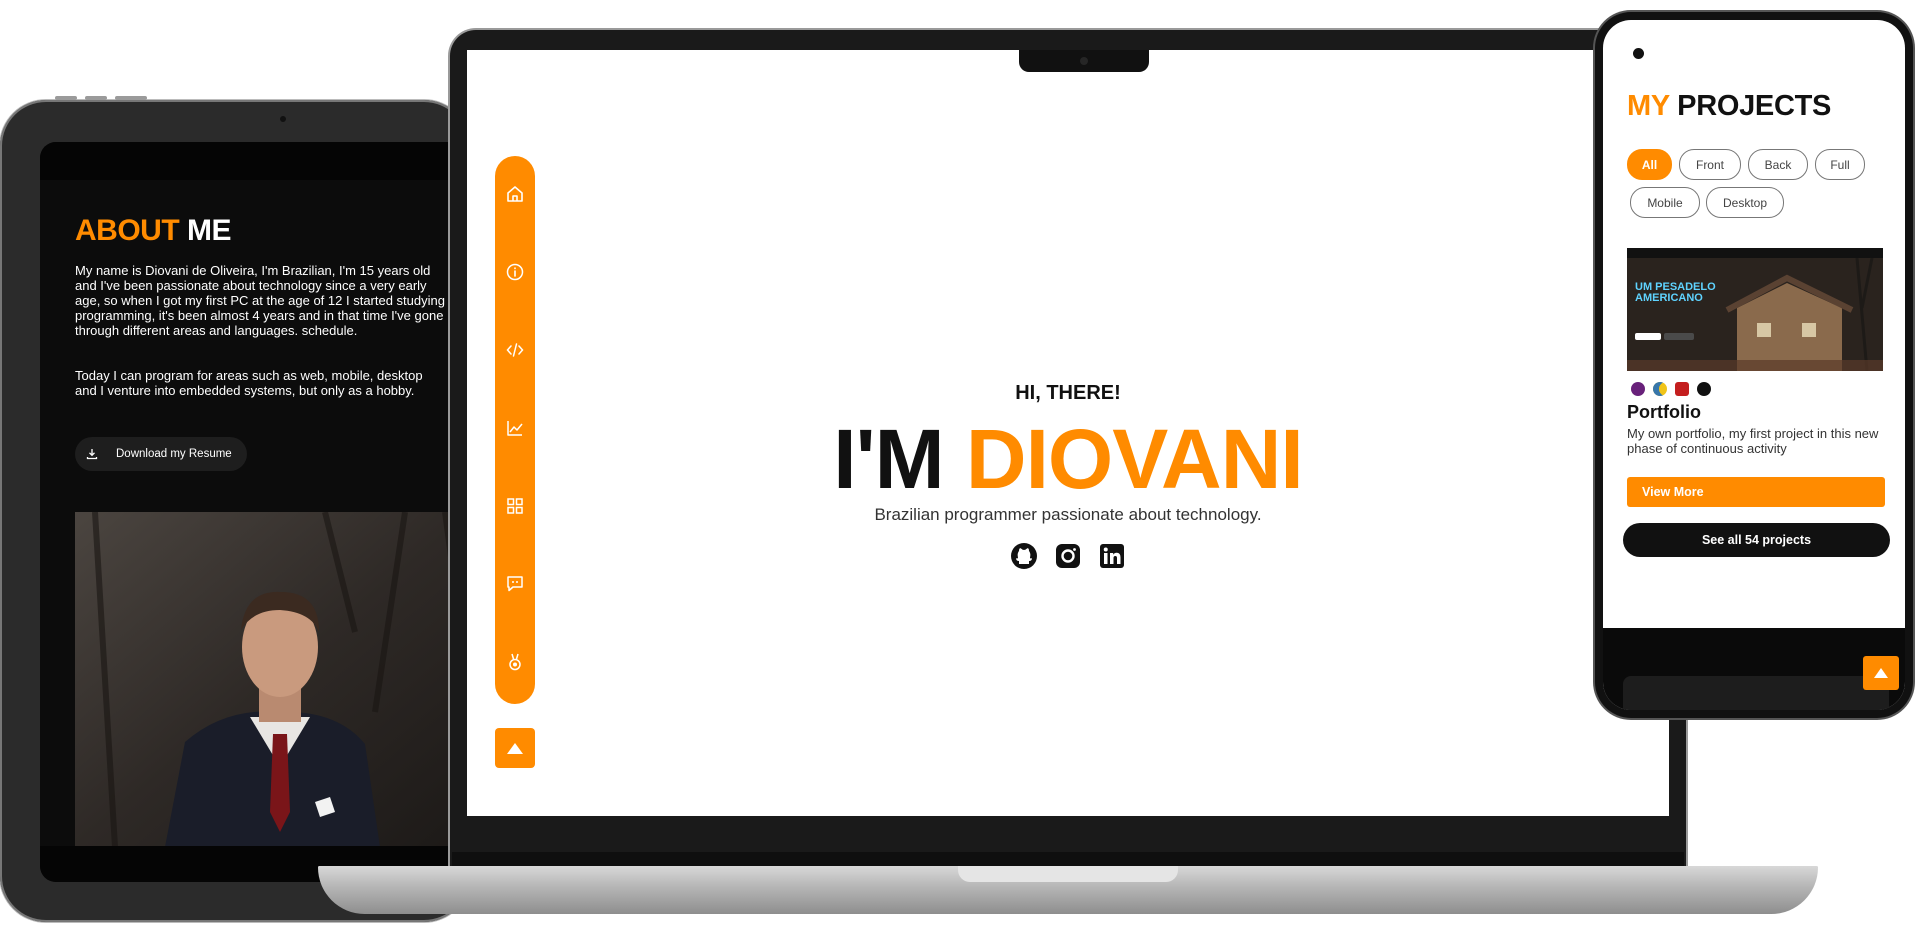  What do you see at coordinates (1682, 389) in the screenshot?
I see `ruby-icon` at bounding box center [1682, 389].